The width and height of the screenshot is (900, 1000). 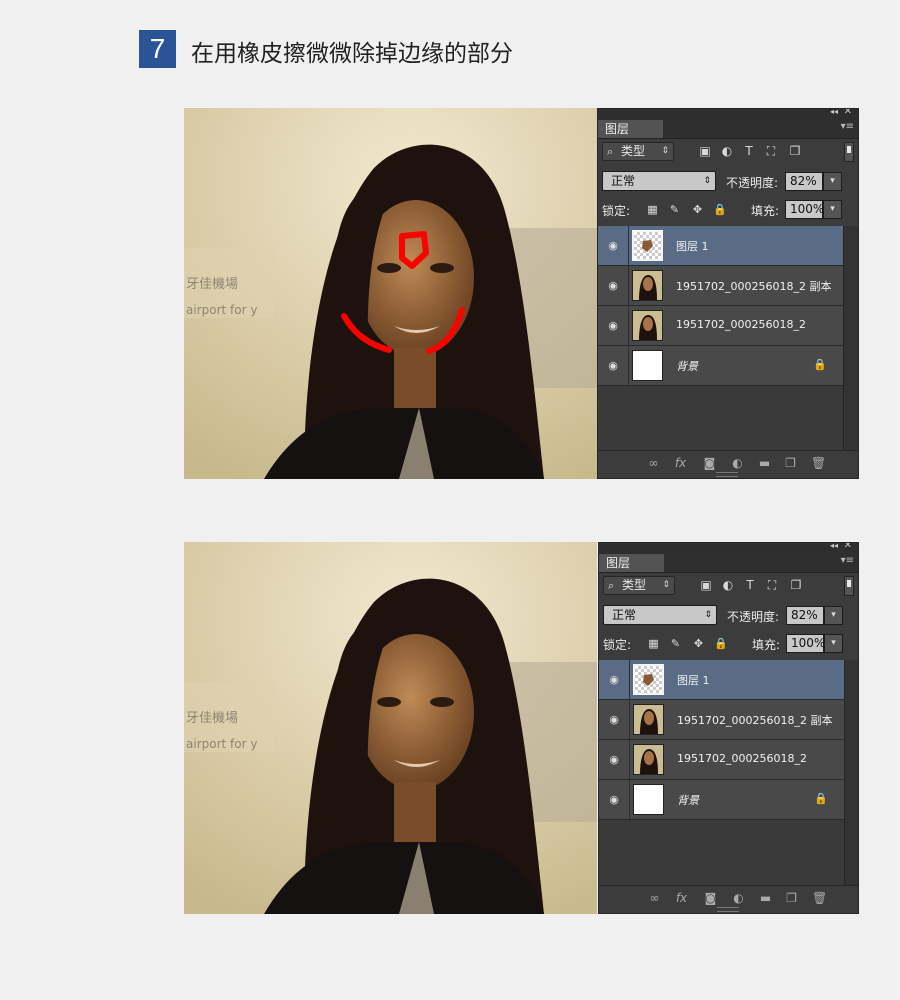 What do you see at coordinates (611, 585) in the screenshot?
I see `search-icon: ⌕` at bounding box center [611, 585].